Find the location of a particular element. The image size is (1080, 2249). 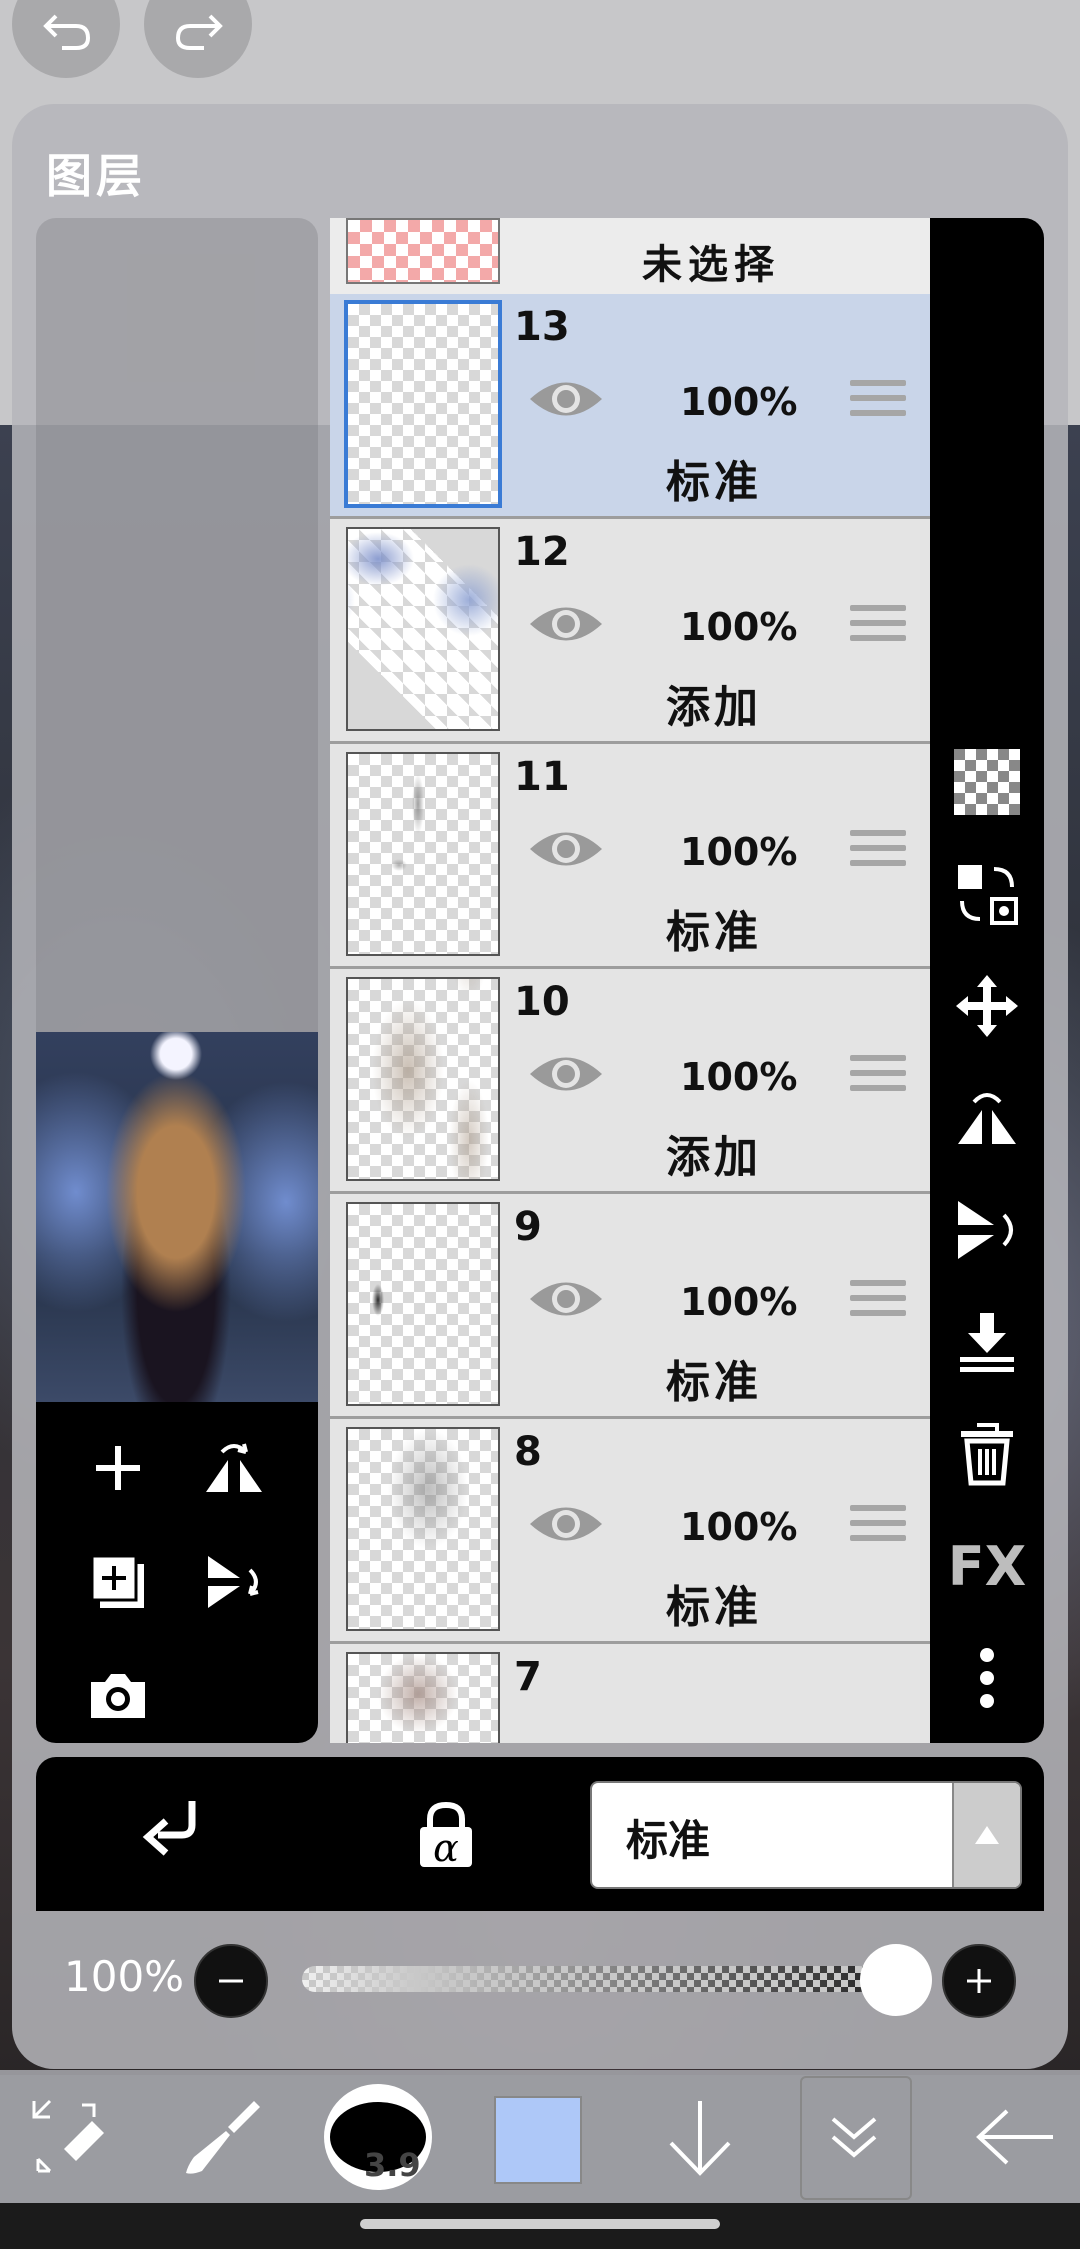

trash-icon is located at coordinates (987, 1454).